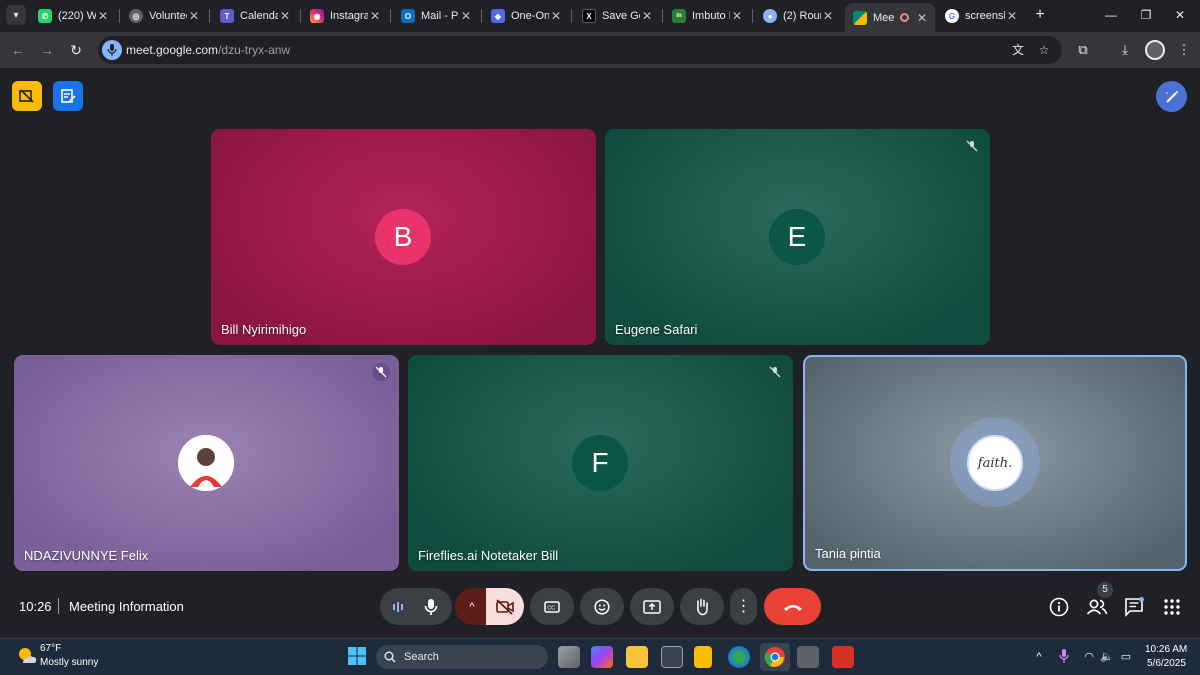 The image size is (1200, 675). What do you see at coordinates (27, 96) in the screenshot?
I see `camera-off-notice-icon` at bounding box center [27, 96].